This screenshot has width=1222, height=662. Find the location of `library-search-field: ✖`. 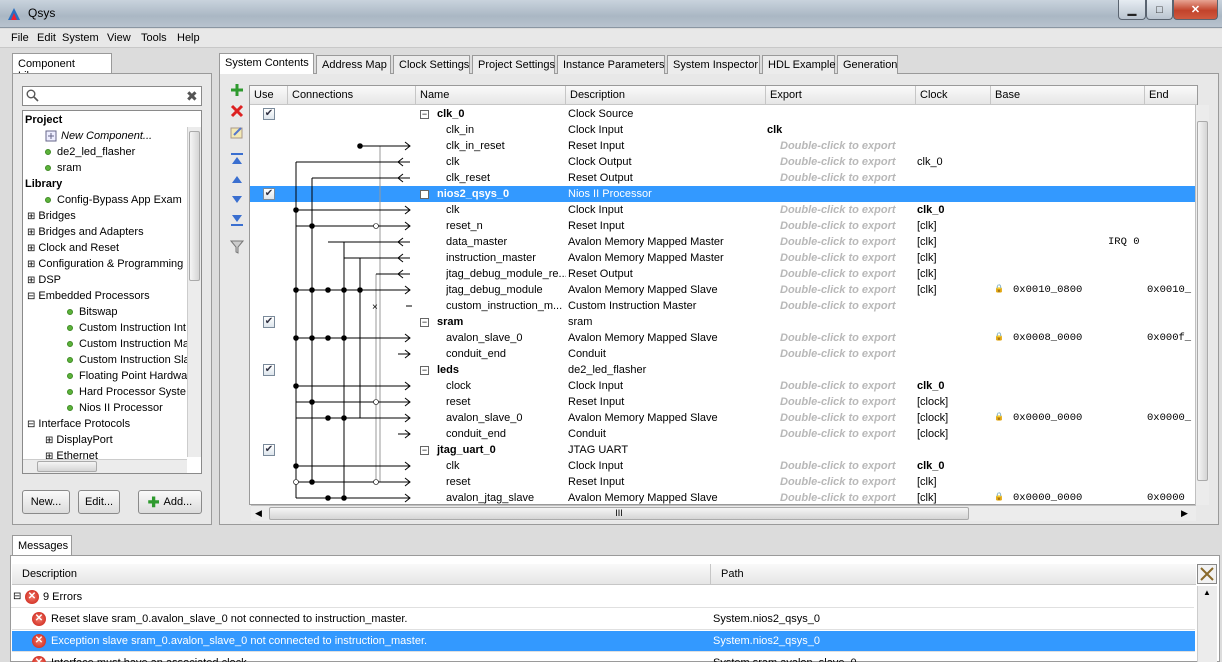

library-search-field: ✖ is located at coordinates (112, 96).